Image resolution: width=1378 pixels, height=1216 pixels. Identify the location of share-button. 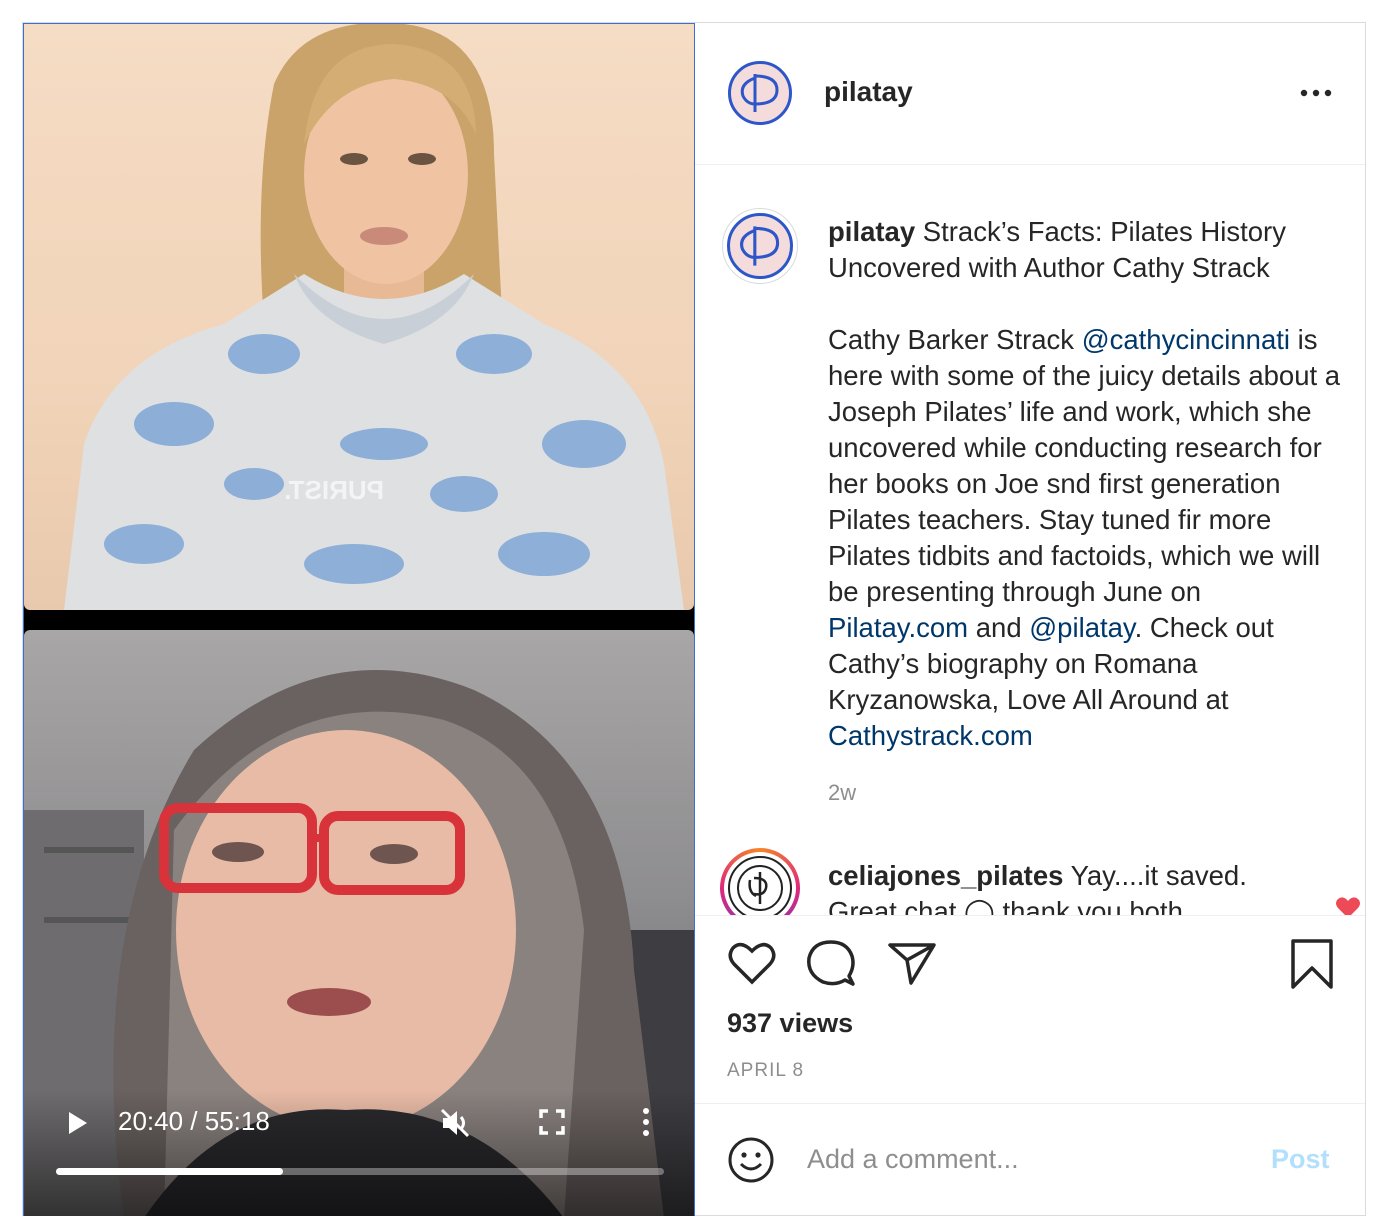
(912, 963).